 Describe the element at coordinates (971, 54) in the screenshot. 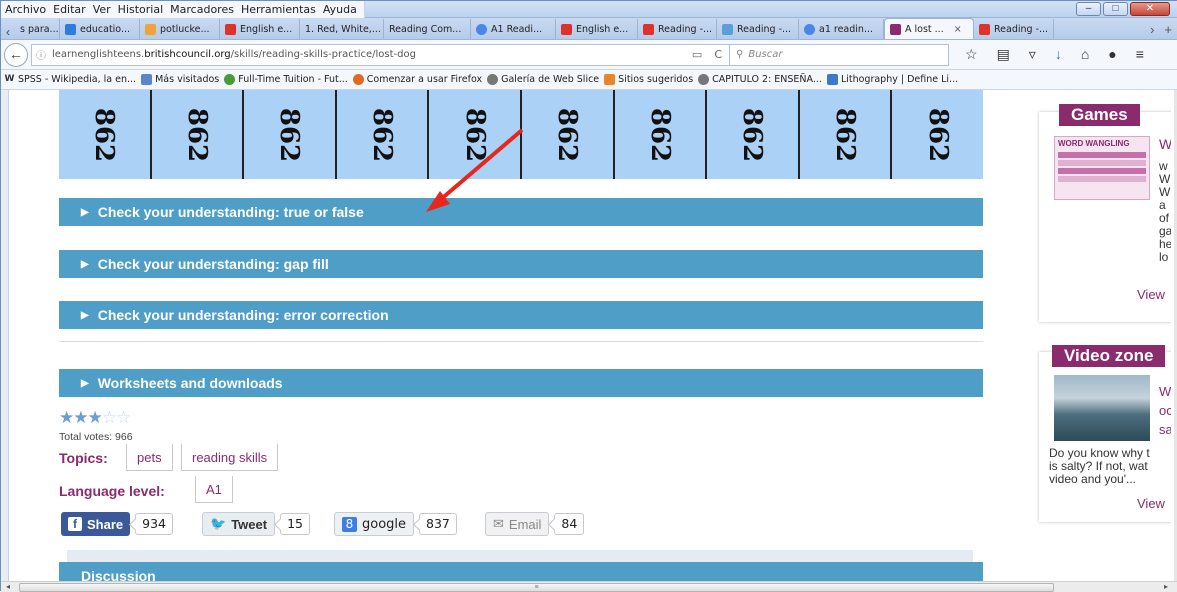

I see `bookmark-star-icon: ☆` at that location.